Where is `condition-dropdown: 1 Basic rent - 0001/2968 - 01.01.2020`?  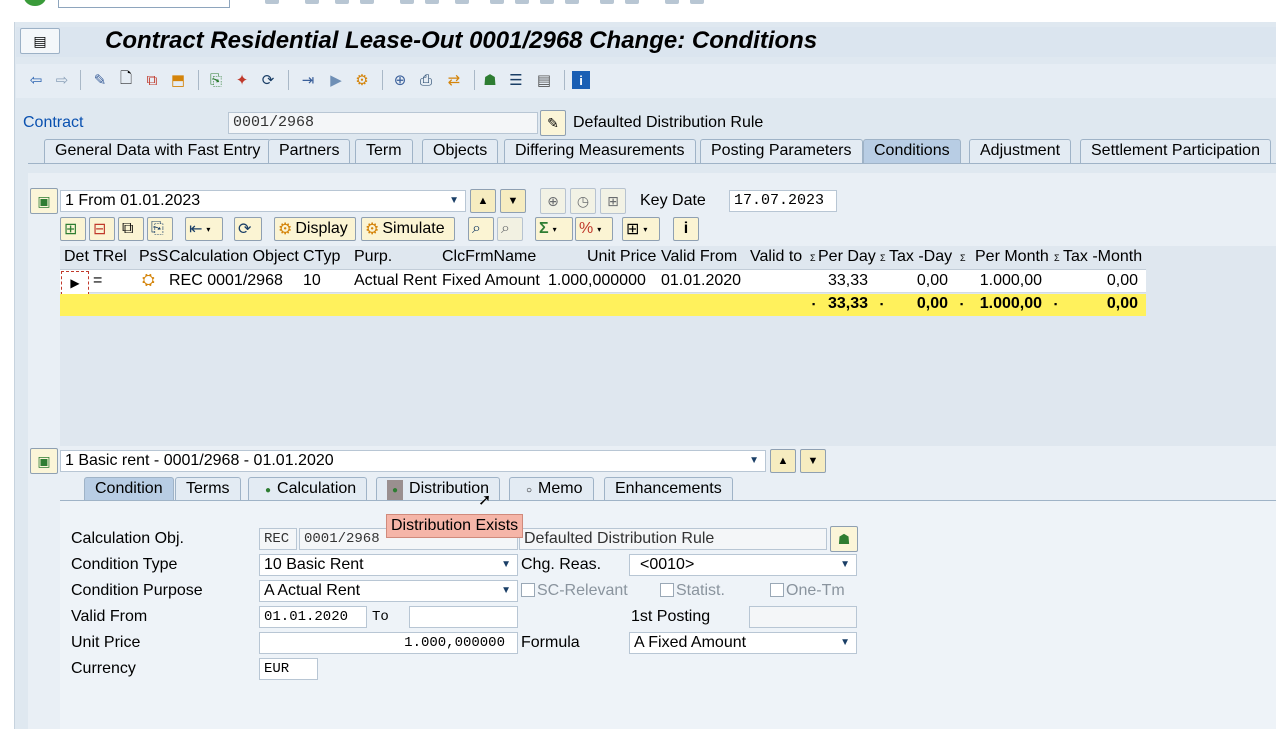 condition-dropdown: 1 Basic rent - 0001/2968 - 01.01.2020 is located at coordinates (413, 461).